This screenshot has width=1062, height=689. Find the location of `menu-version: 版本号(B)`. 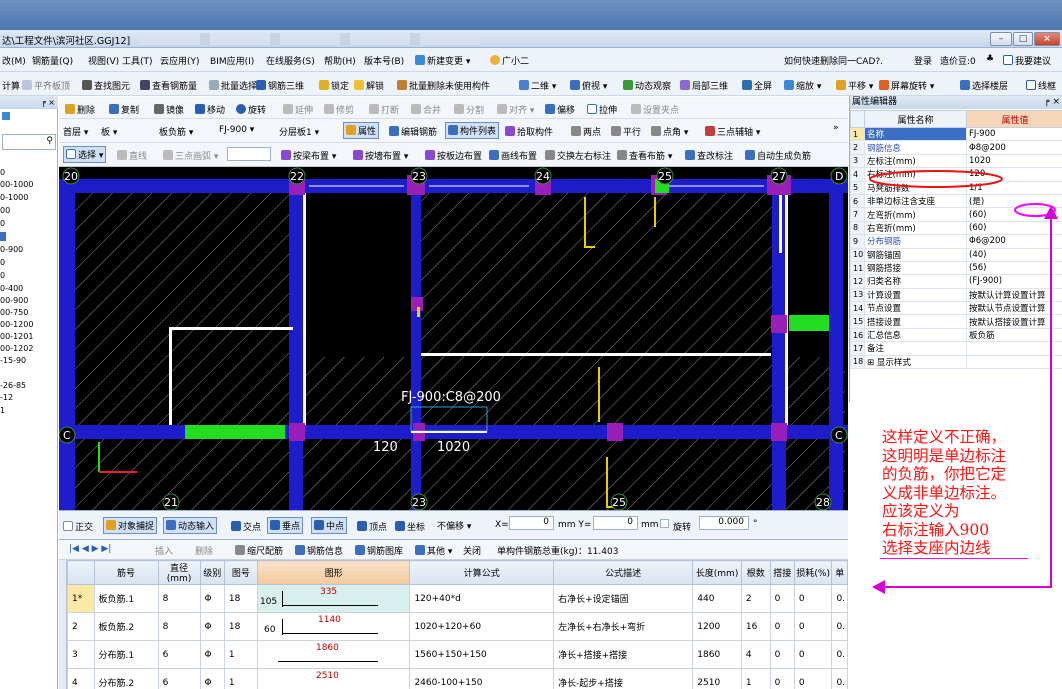

menu-version: 版本号(B) is located at coordinates (384, 60).